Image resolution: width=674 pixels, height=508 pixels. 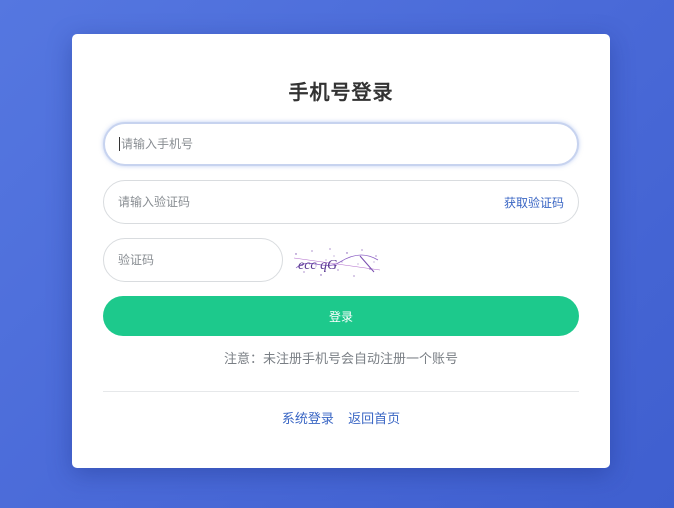 What do you see at coordinates (534, 202) in the screenshot?
I see `get-code-button: 获取验证码` at bounding box center [534, 202].